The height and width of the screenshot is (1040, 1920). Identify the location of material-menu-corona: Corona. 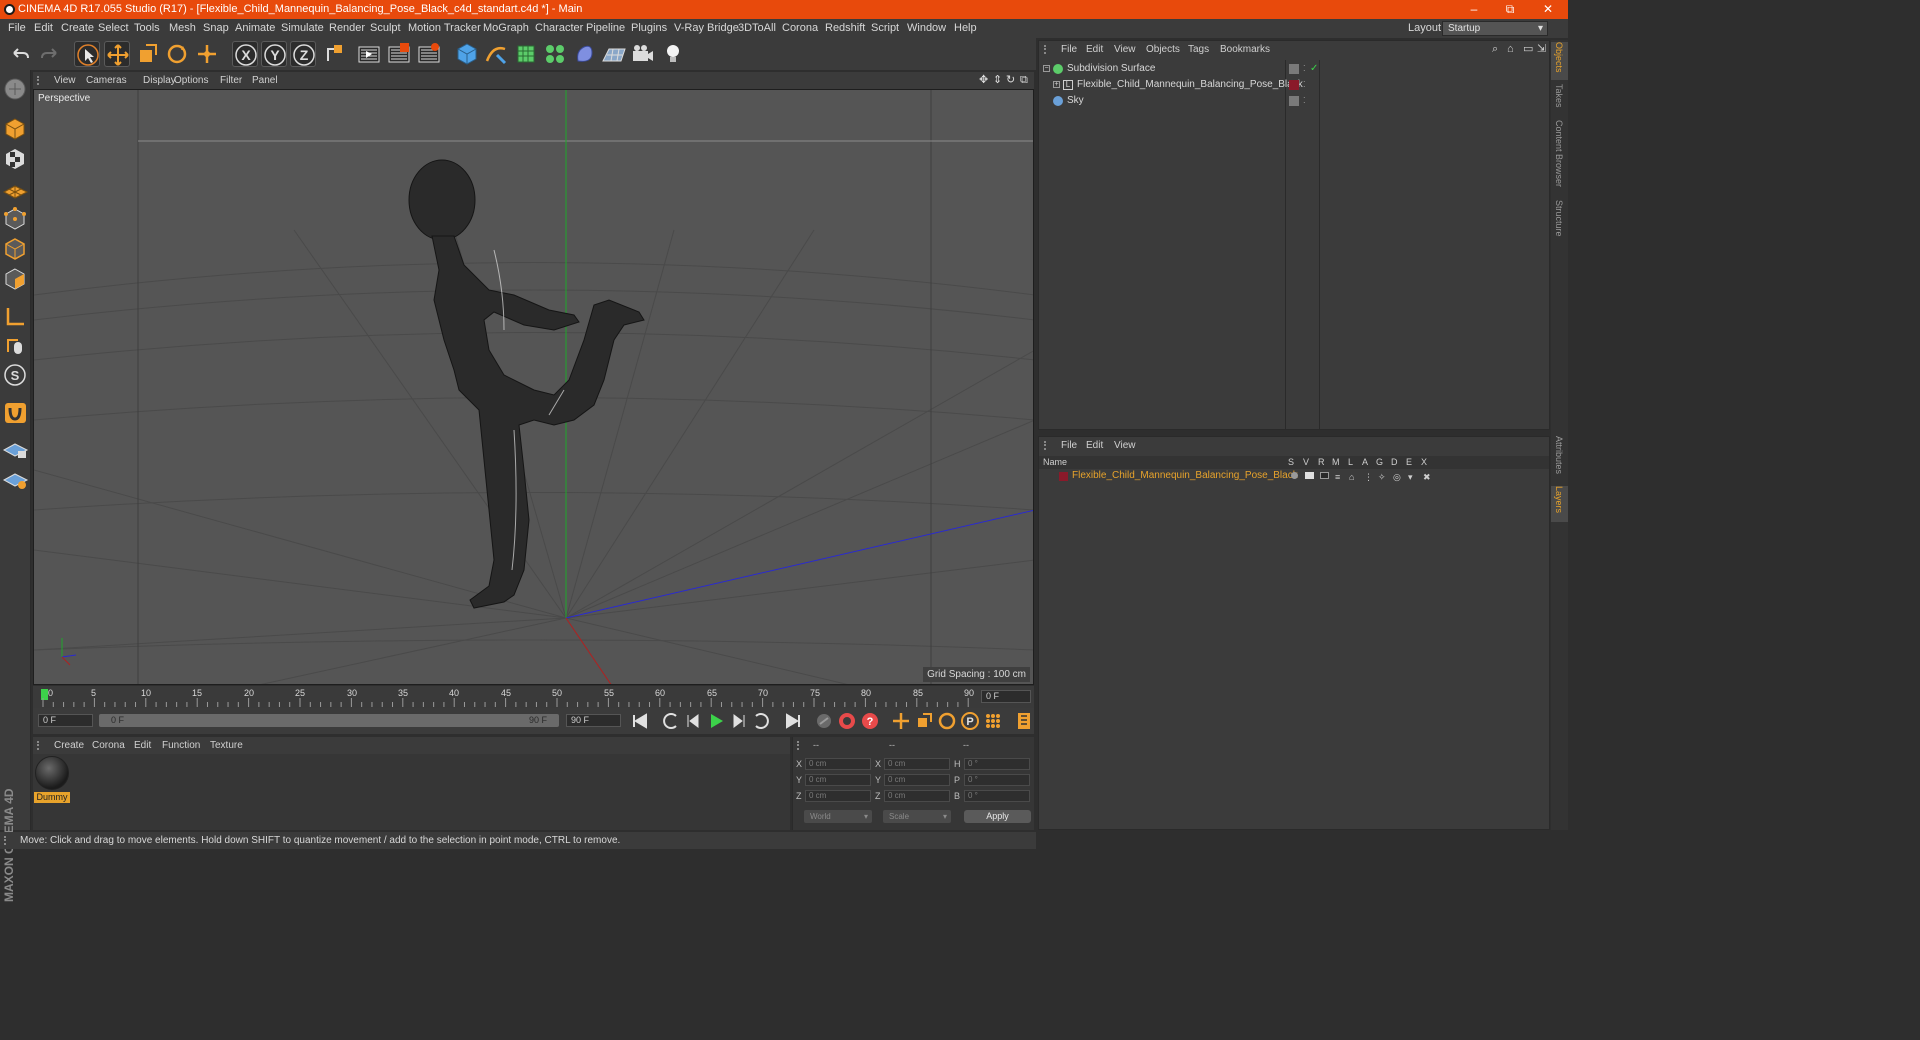
(108, 745).